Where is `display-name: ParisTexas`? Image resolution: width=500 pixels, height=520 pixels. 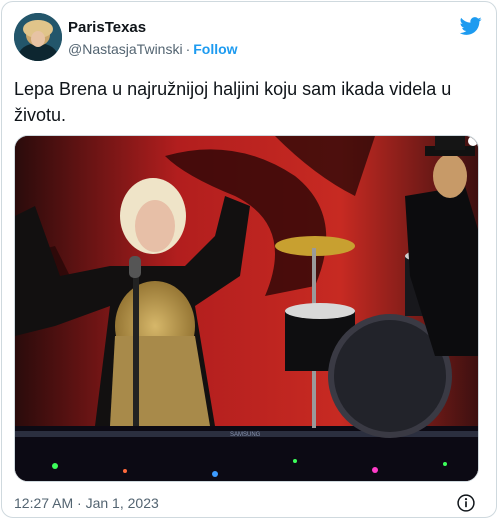 display-name: ParisTexas is located at coordinates (153, 28).